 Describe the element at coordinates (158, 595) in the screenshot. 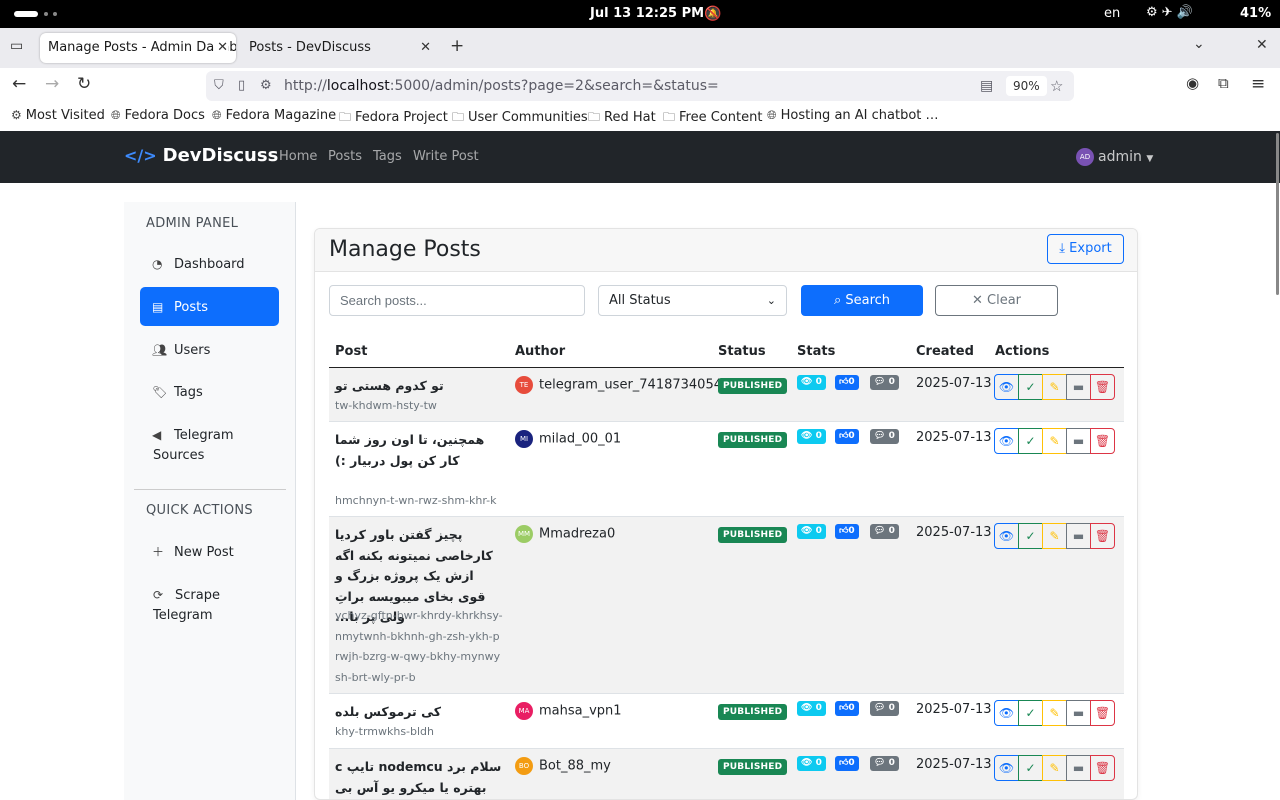

I see `refresh-icon: ⟳` at that location.